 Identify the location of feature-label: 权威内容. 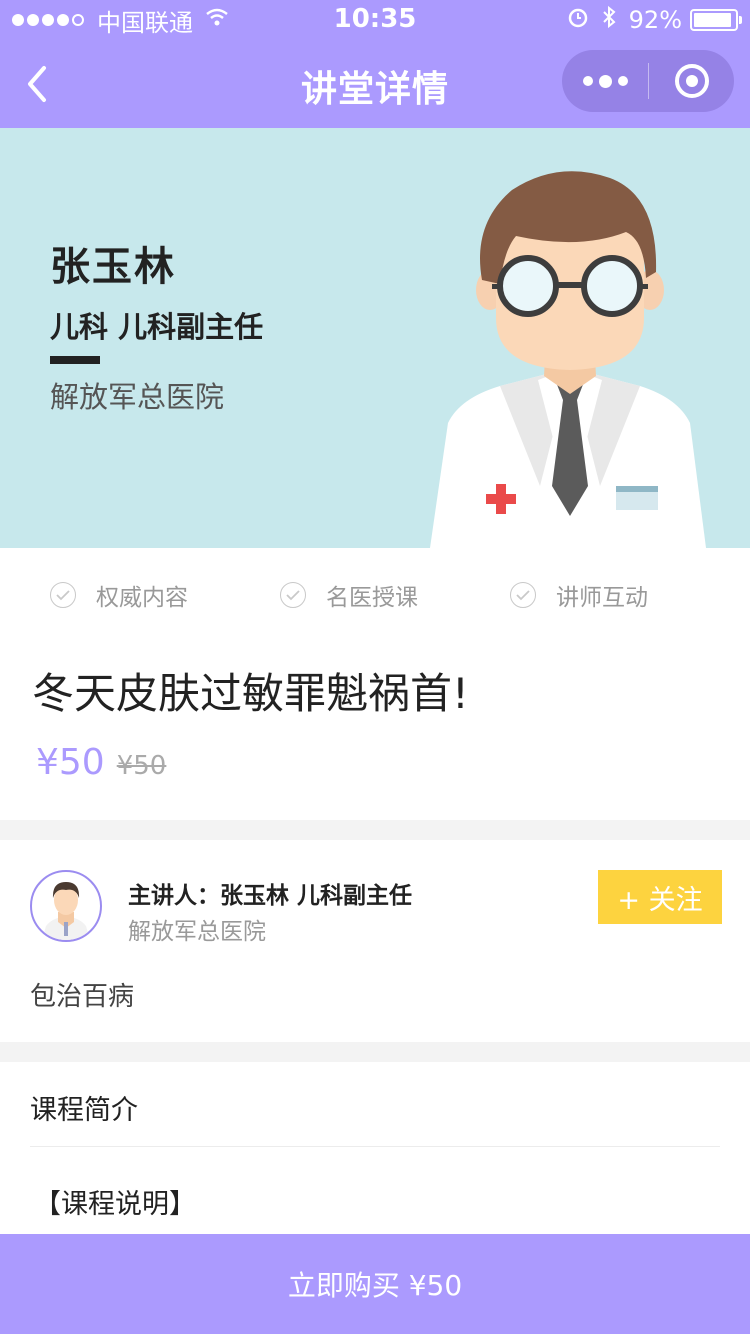
(142, 598).